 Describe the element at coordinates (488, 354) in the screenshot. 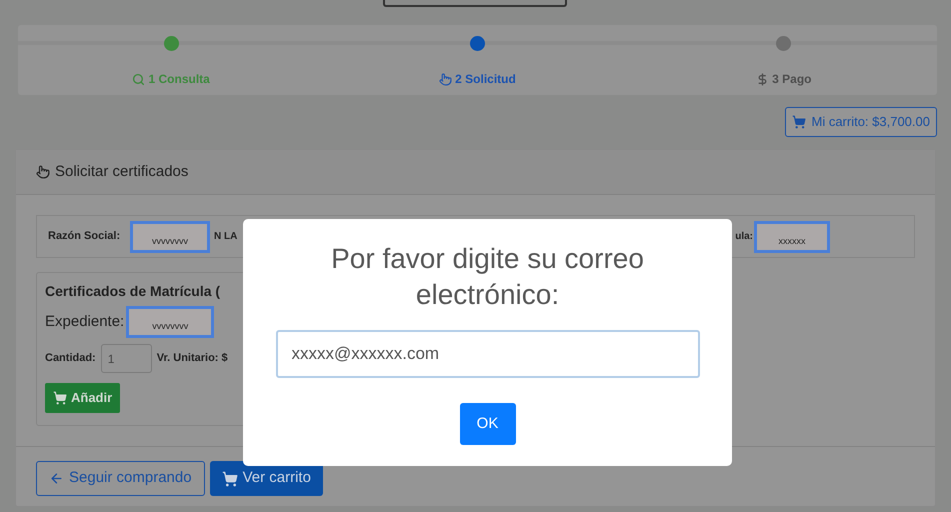

I see `email-field: xxxxx@xxxxxx.com` at that location.